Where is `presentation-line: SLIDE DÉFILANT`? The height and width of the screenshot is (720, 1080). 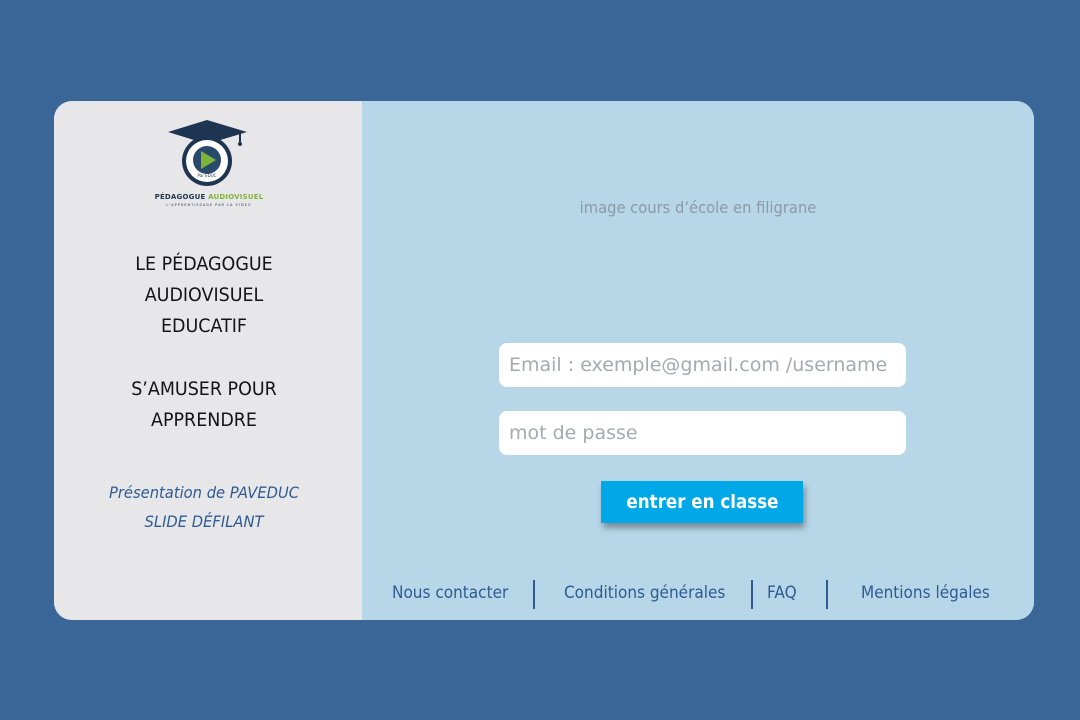
presentation-line: SLIDE DÉFILANT is located at coordinates (204, 521).